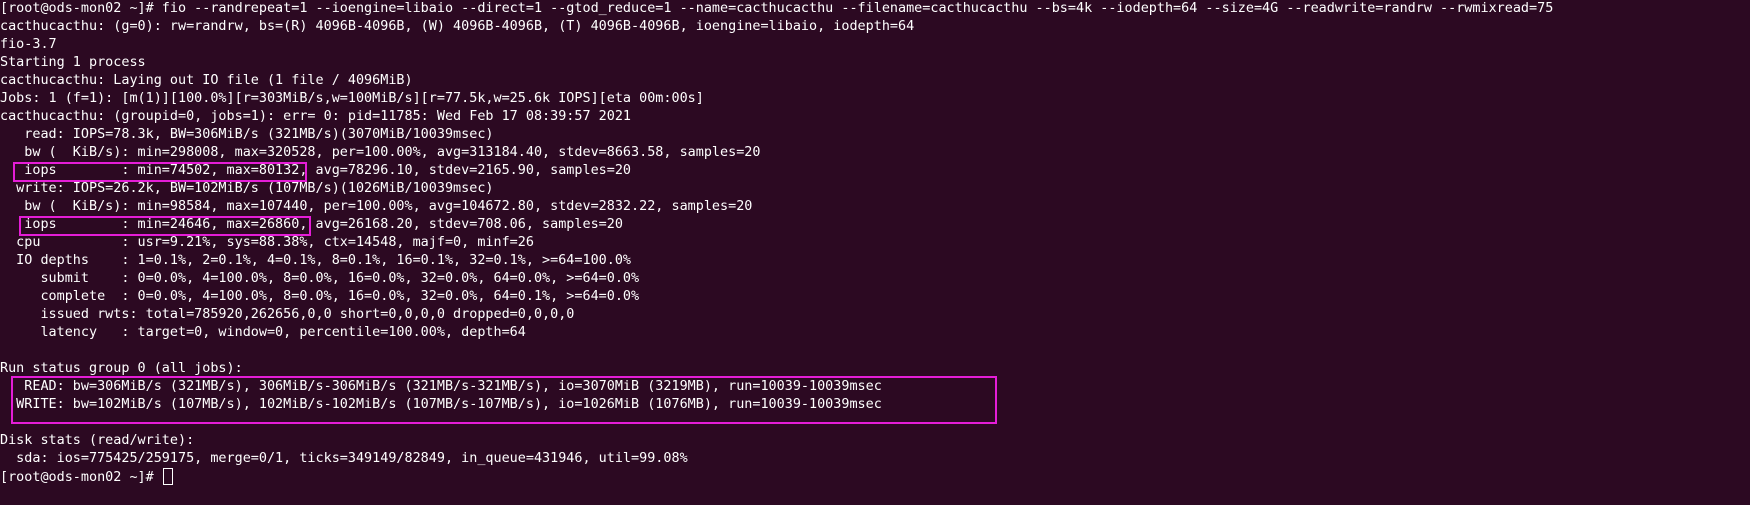 This screenshot has width=1750, height=505. I want to click on terminal-line-disk-stats: Disk stats (read/write):, so click(97, 440).